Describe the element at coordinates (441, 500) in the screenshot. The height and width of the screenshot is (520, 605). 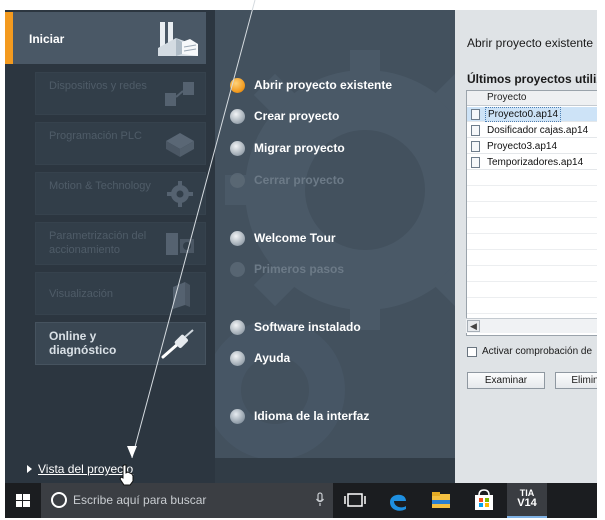
I see `file-explorer-icon` at that location.